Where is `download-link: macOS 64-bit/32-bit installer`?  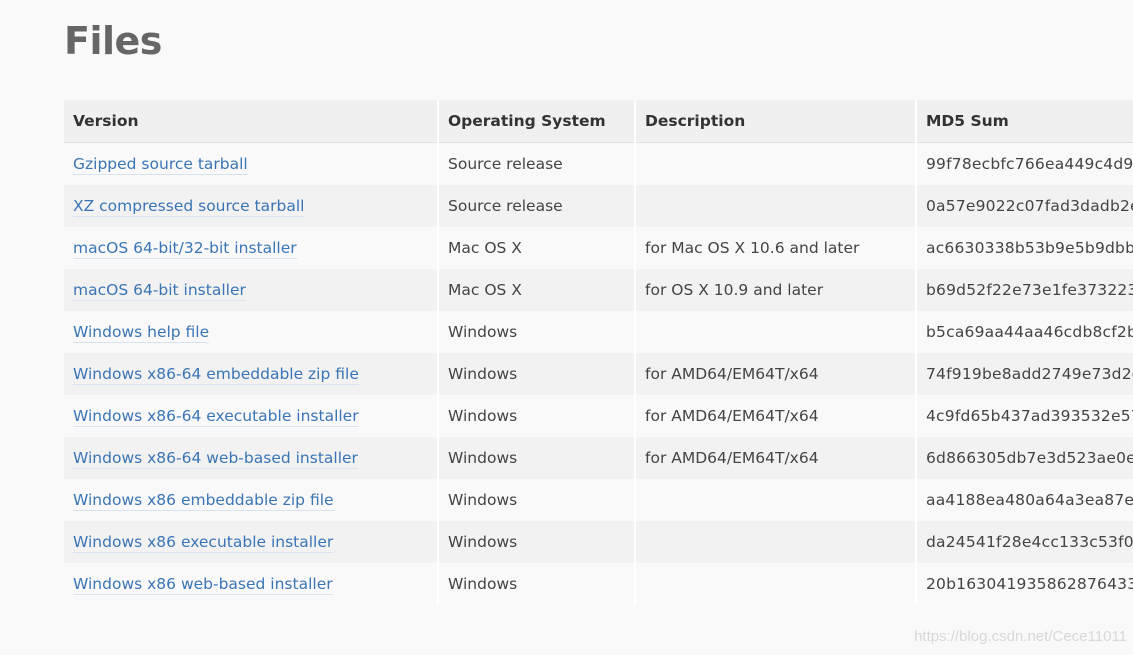 download-link: macOS 64-bit/32-bit installer is located at coordinates (185, 249).